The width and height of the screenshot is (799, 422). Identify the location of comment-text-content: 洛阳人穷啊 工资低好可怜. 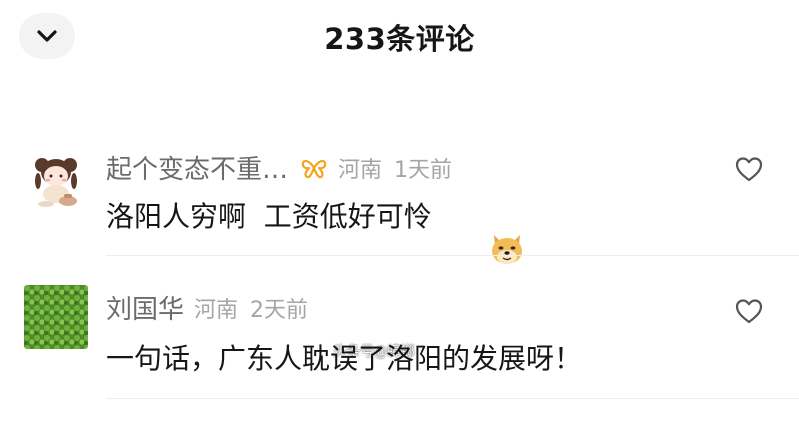
(269, 216).